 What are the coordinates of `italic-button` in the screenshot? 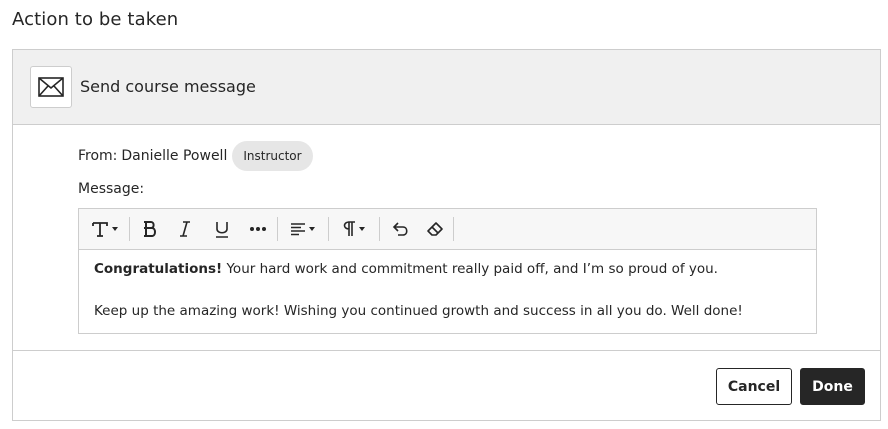 It's located at (185, 229).